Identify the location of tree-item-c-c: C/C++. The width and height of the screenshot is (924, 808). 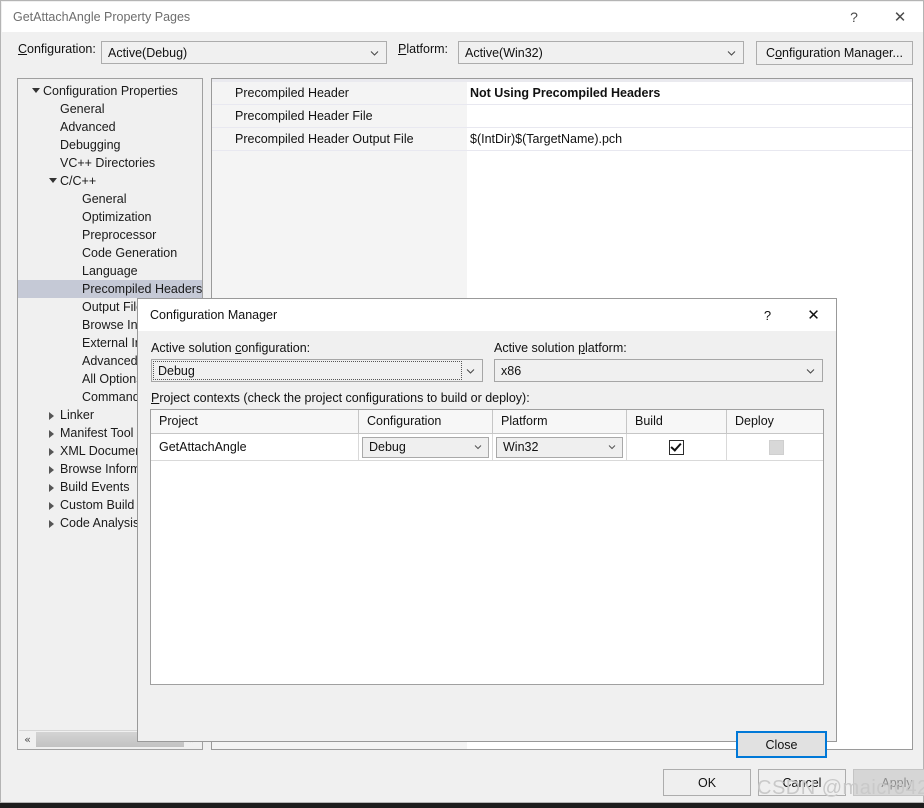
(110, 181).